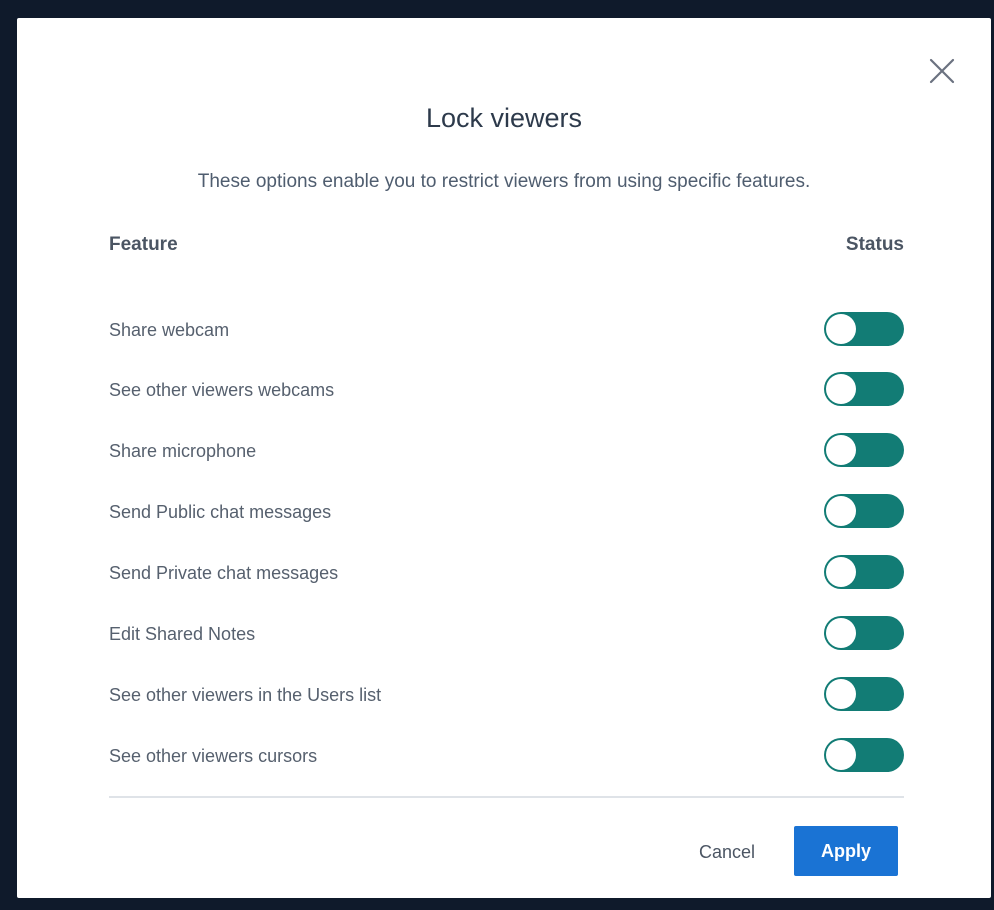 The image size is (994, 910). I want to click on dialog-title: Lock viewers, so click(504, 118).